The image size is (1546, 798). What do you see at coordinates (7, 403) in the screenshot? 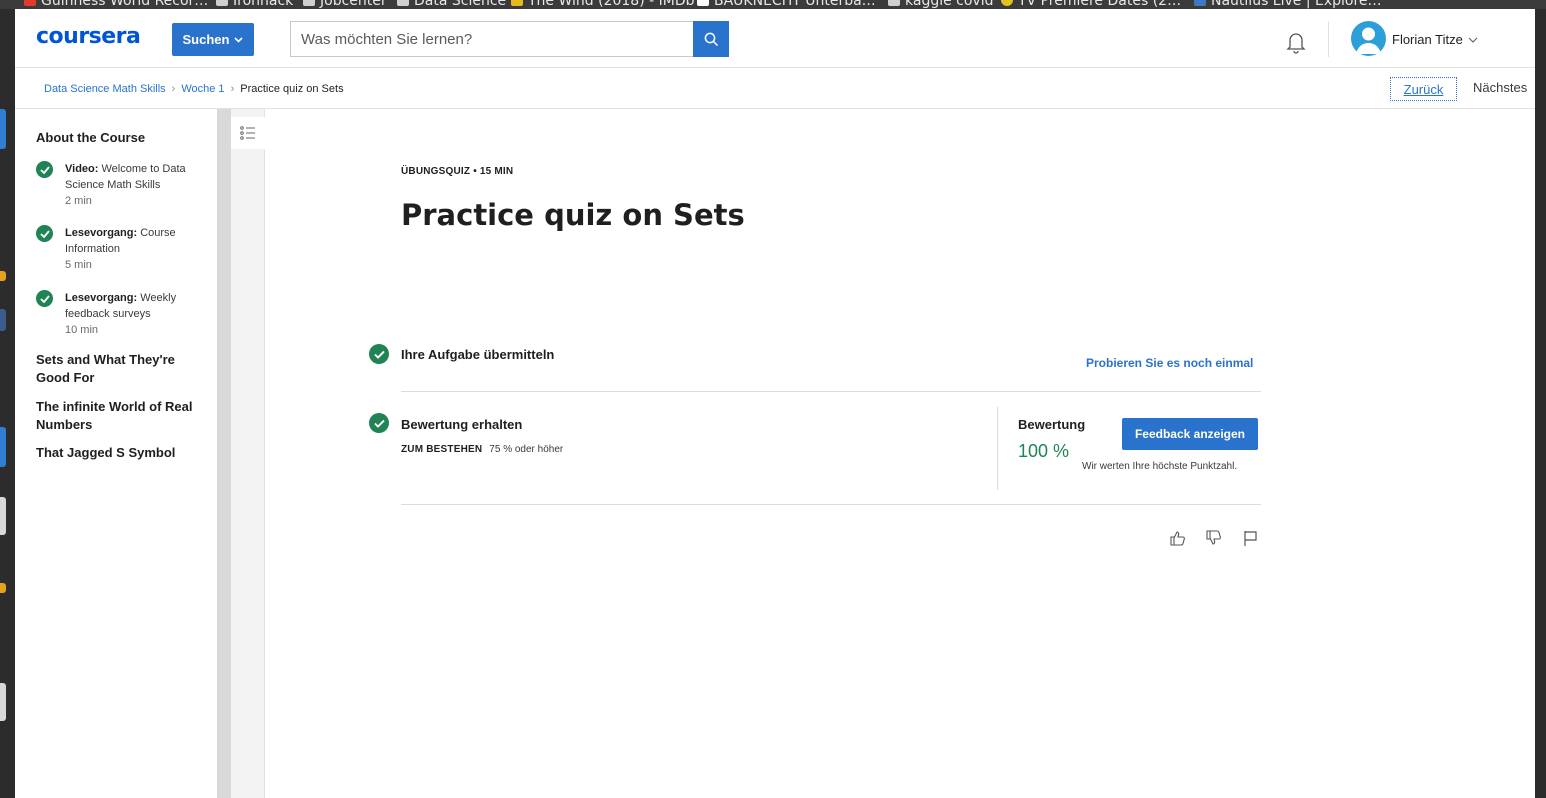
I see `os-dock` at bounding box center [7, 403].